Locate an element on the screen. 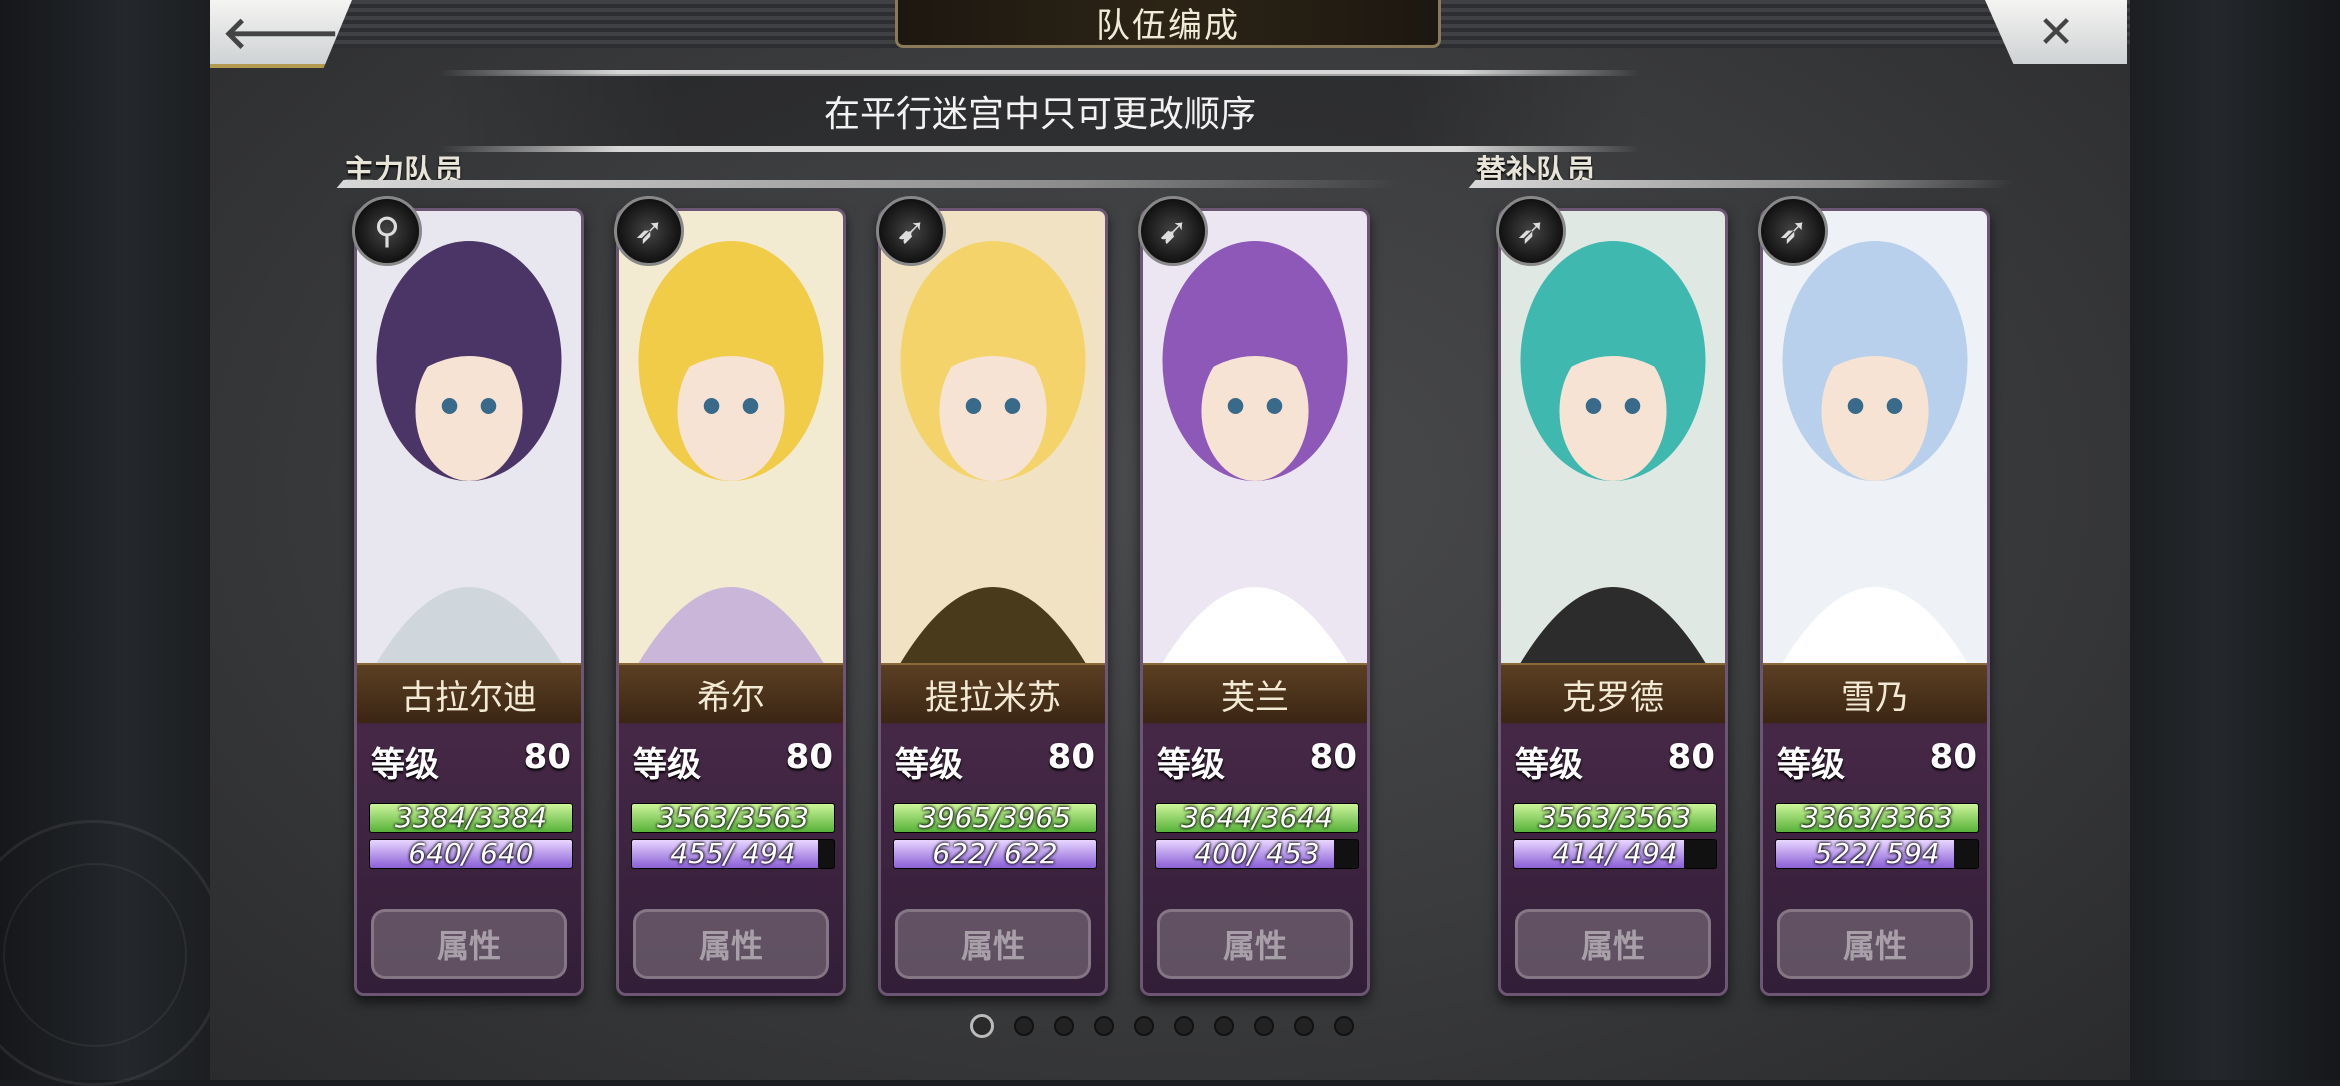 This screenshot has height=1086, width=2340. notice-text: 在平行迷宫中只可更改顺序 is located at coordinates (1040, 111).